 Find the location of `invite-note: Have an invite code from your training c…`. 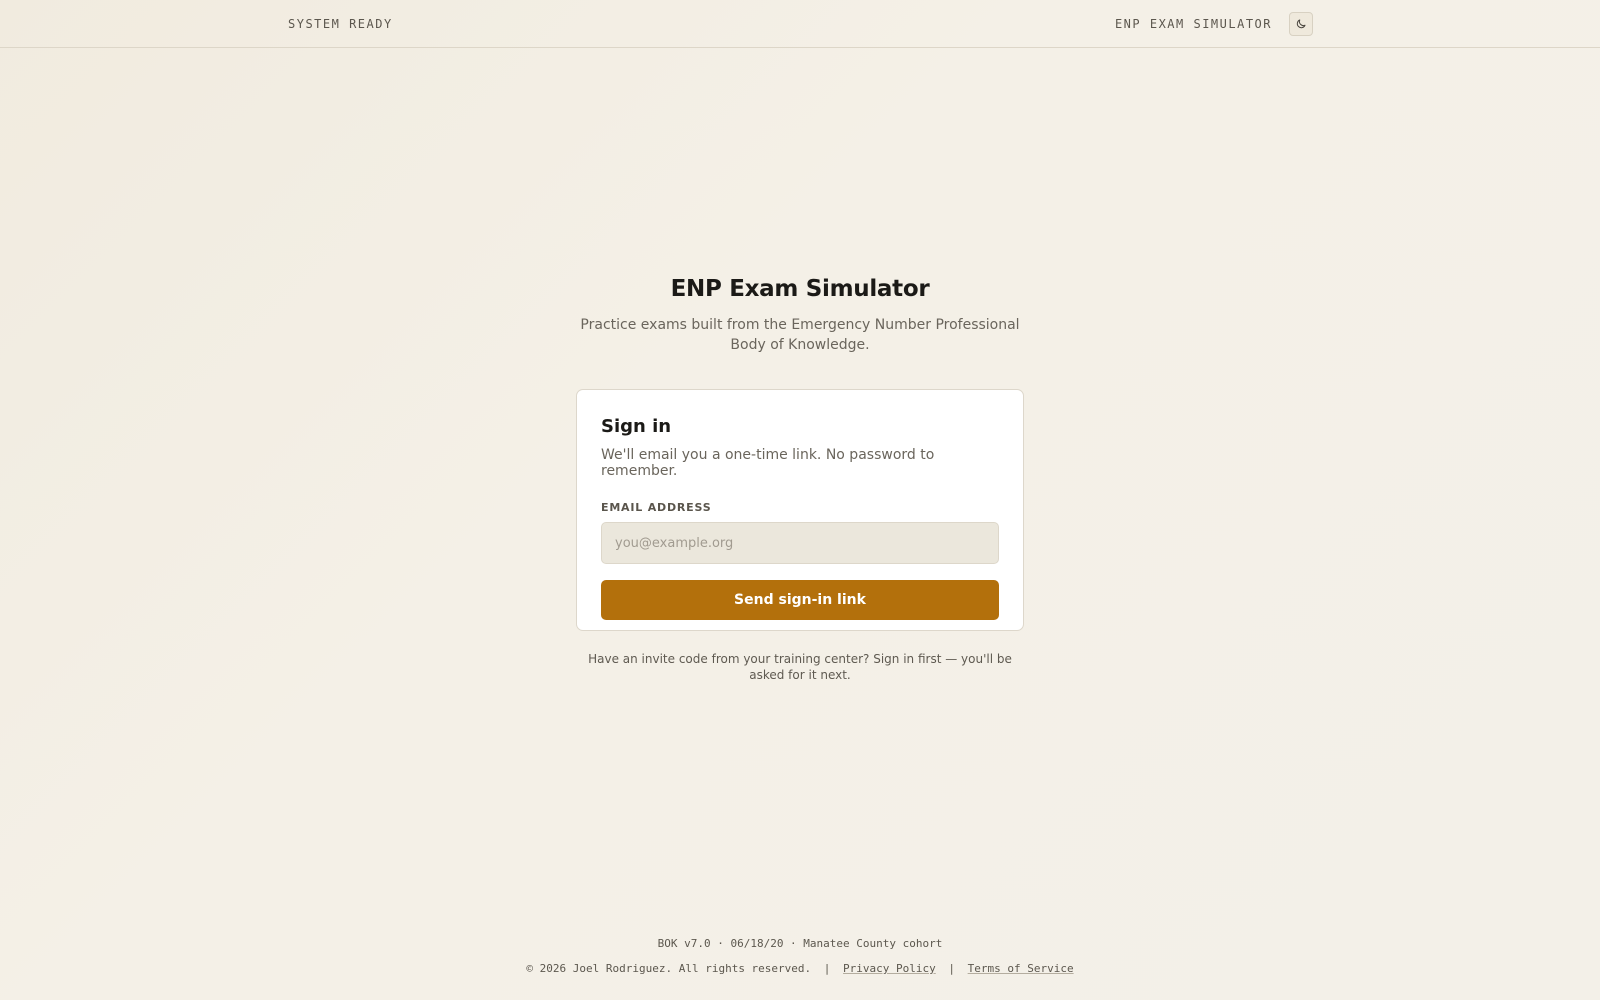

invite-note: Have an invite code from your training c… is located at coordinates (800, 667).